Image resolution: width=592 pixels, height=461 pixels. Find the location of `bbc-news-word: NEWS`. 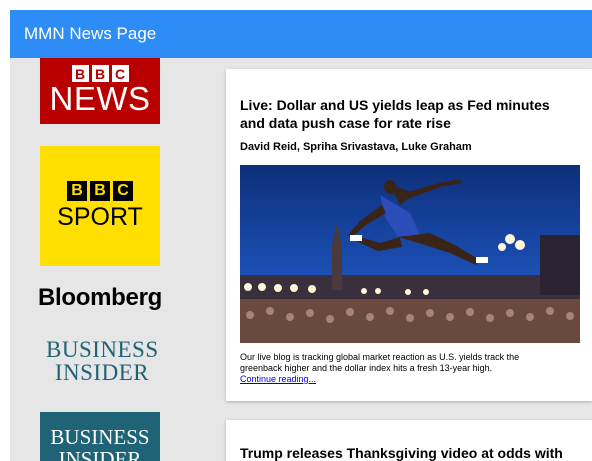

bbc-news-word: NEWS is located at coordinates (100, 98).